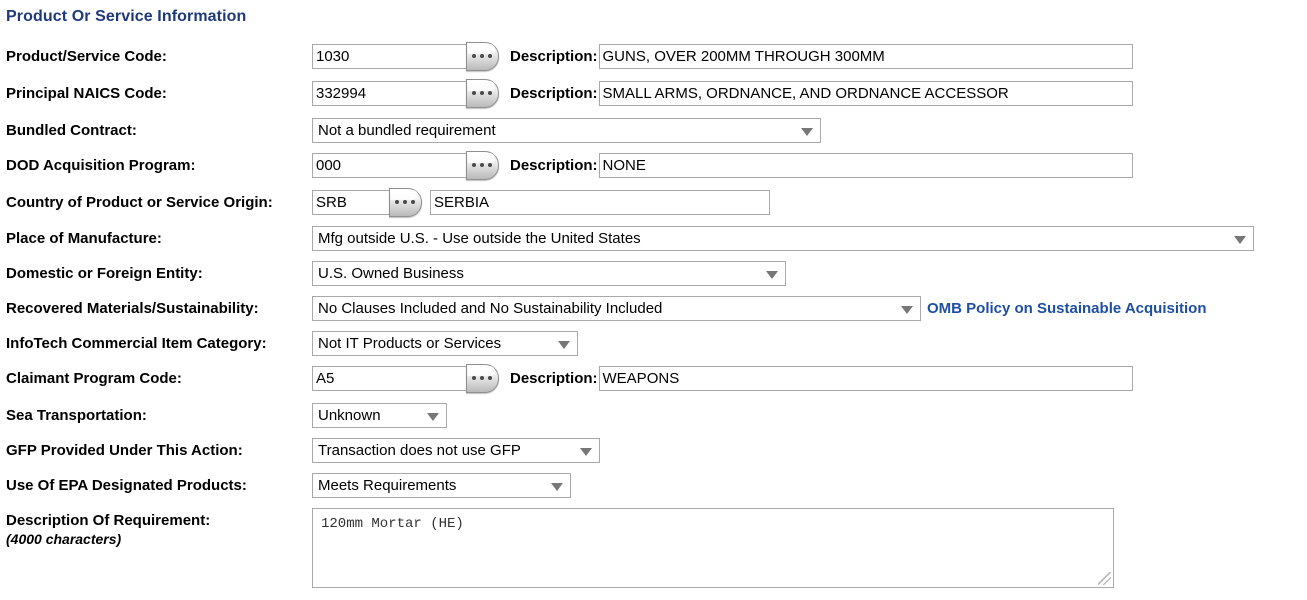 The height and width of the screenshot is (600, 1307). What do you see at coordinates (391, 273) in the screenshot?
I see `domestic-or-foreign-entity-selected-value: U.S. Owned Business` at bounding box center [391, 273].